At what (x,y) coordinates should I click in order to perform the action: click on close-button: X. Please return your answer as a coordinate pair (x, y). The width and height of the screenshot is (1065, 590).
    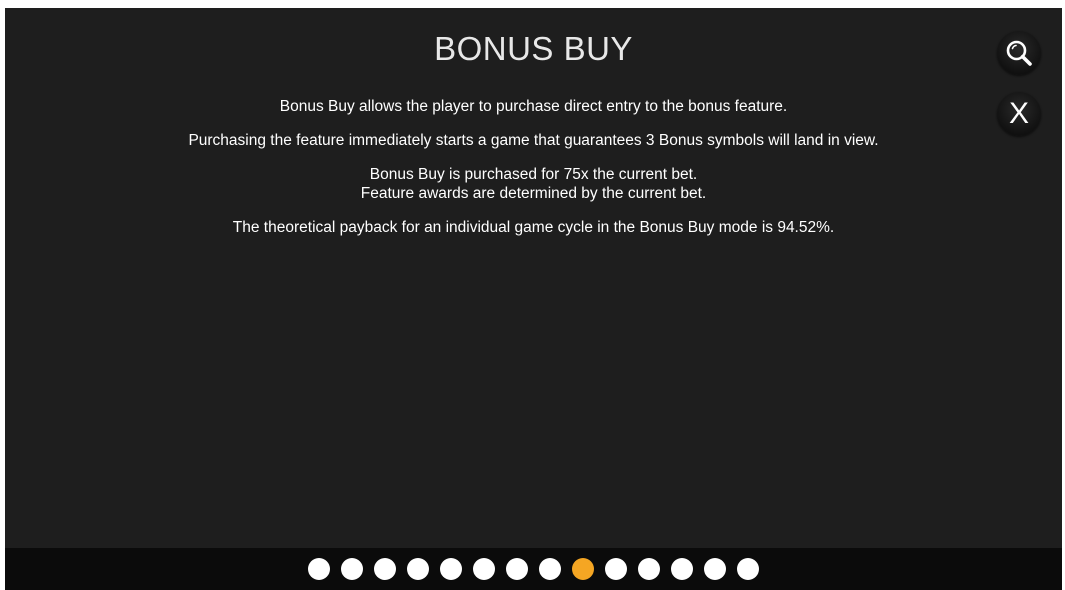
    Looking at the image, I should click on (1019, 114).